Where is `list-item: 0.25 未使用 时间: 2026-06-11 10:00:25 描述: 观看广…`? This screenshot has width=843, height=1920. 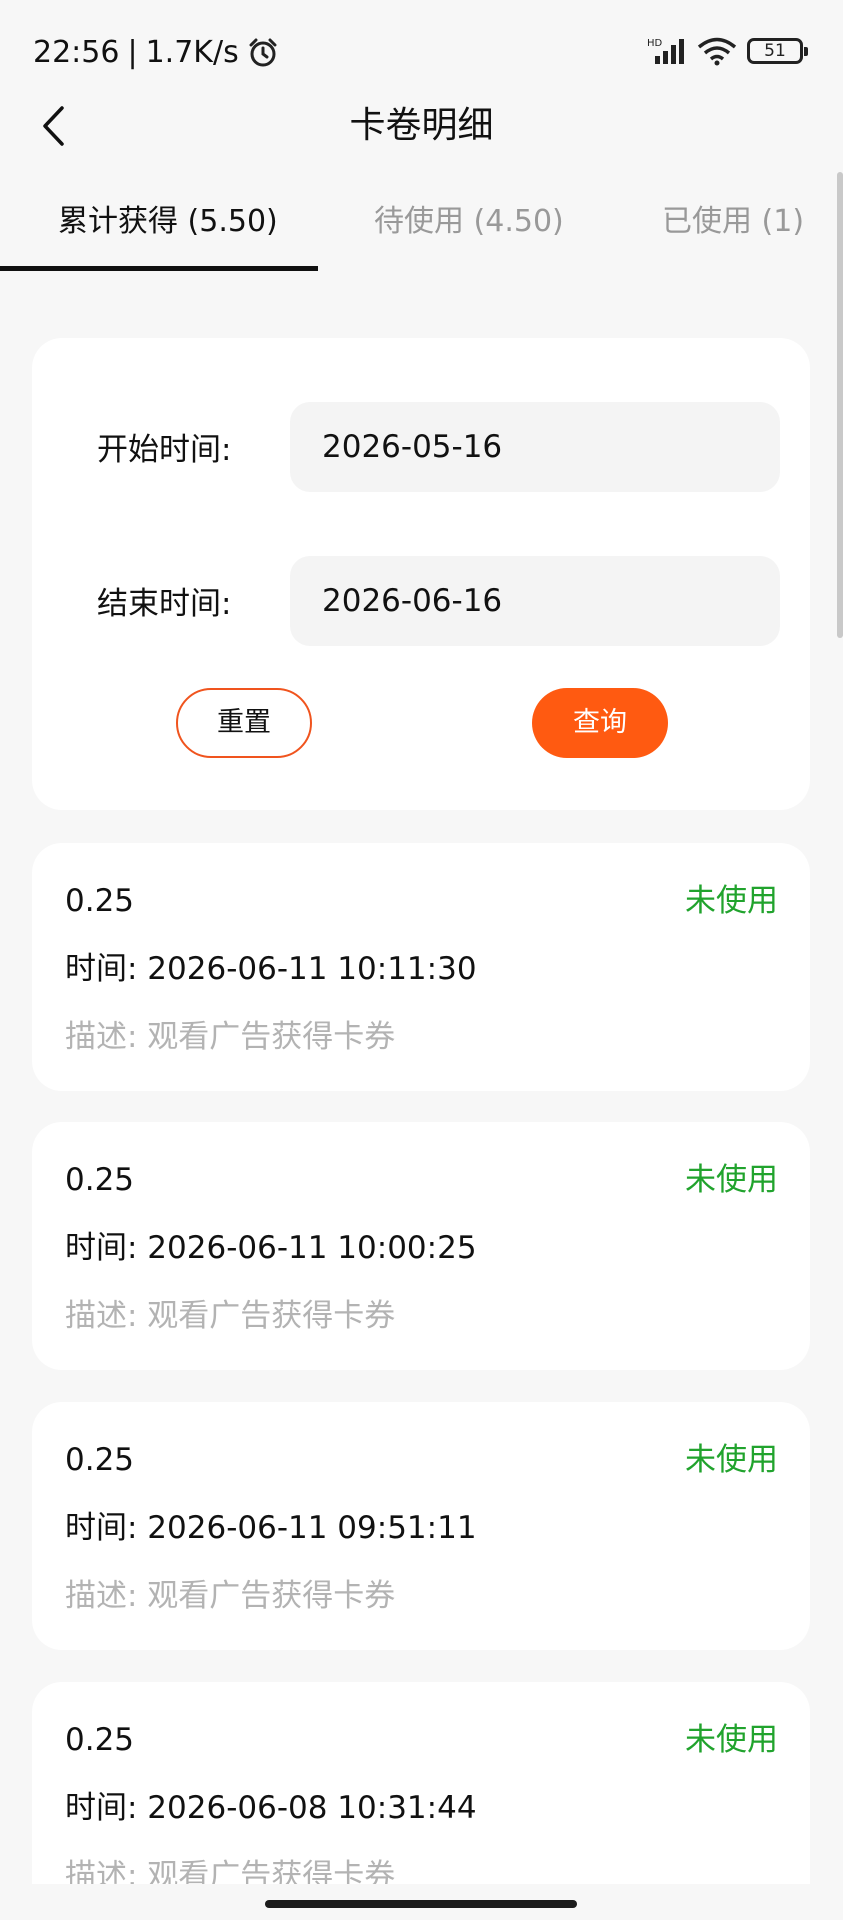 list-item: 0.25 未使用 时间: 2026-06-11 10:00:25 描述: 观看广… is located at coordinates (421, 1246).